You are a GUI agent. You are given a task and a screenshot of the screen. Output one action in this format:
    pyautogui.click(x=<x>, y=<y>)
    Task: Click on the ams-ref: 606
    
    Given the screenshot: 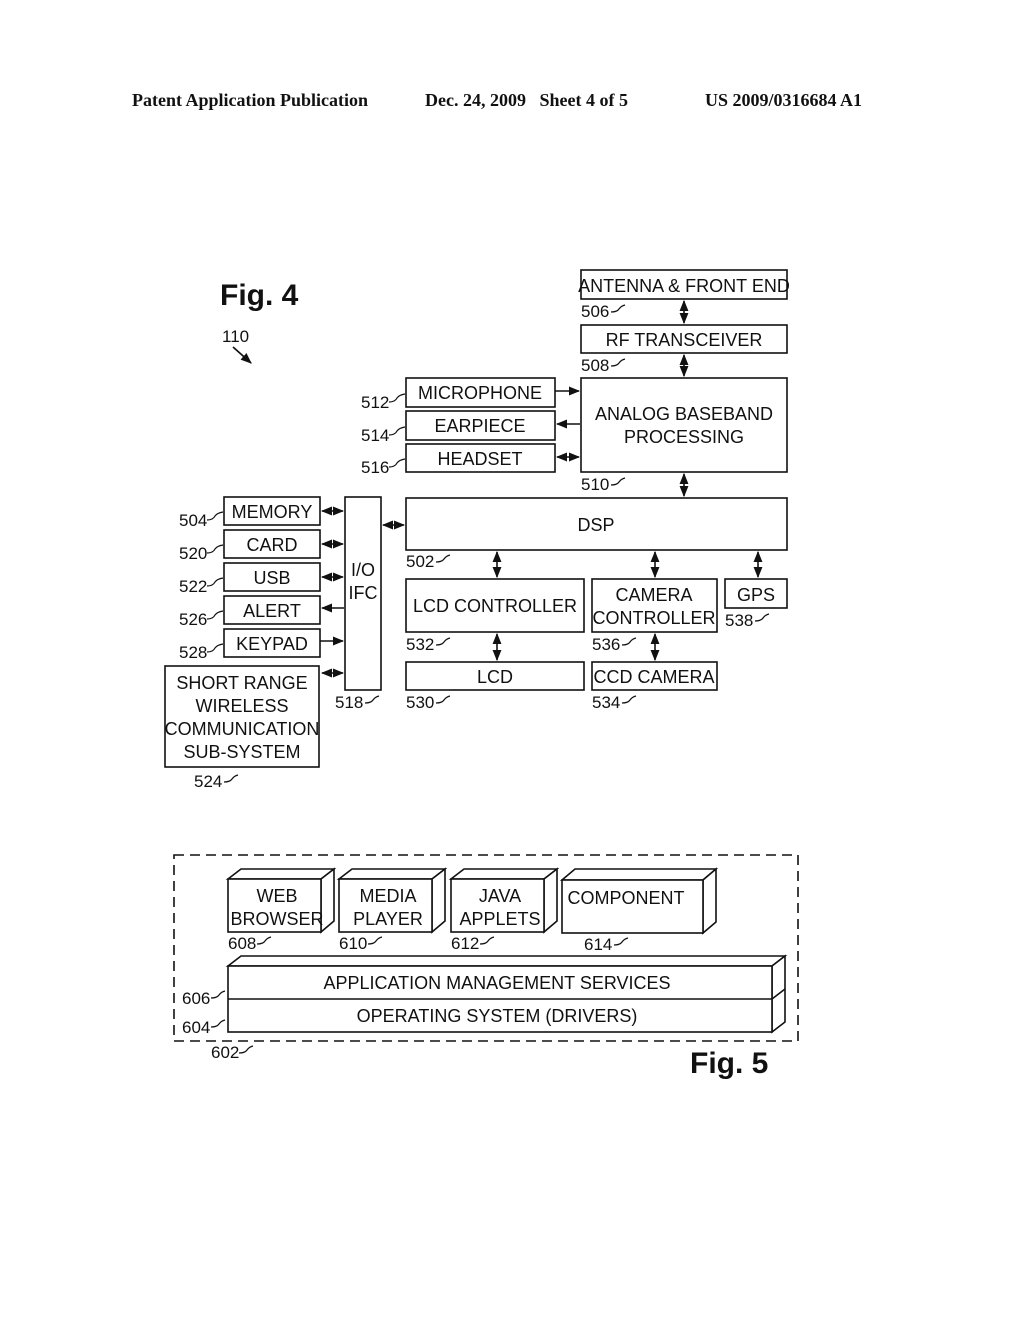 What is the action you would take?
    pyautogui.click(x=196, y=998)
    